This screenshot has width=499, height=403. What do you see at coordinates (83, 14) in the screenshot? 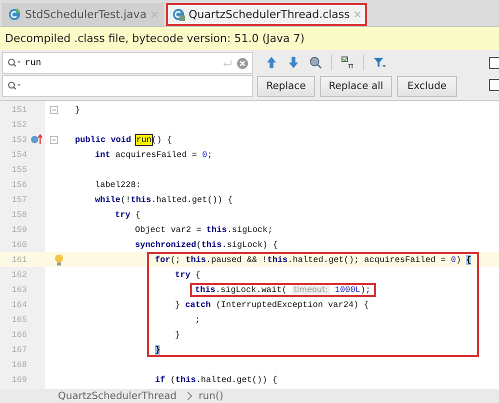
I see `editor-tab: StdSchedulerTest.java` at bounding box center [83, 14].